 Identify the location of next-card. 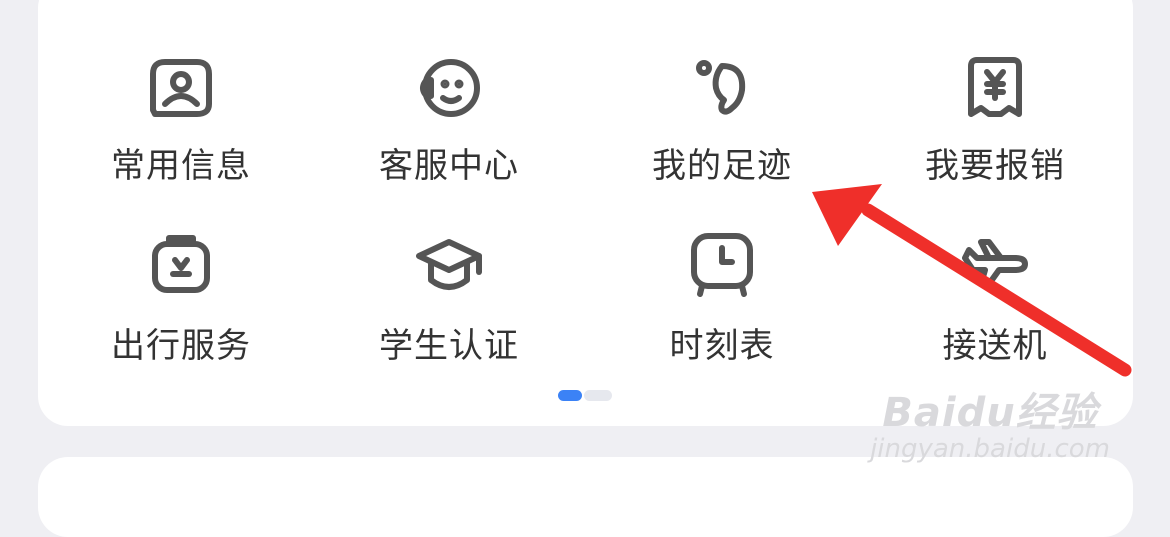
(585, 497).